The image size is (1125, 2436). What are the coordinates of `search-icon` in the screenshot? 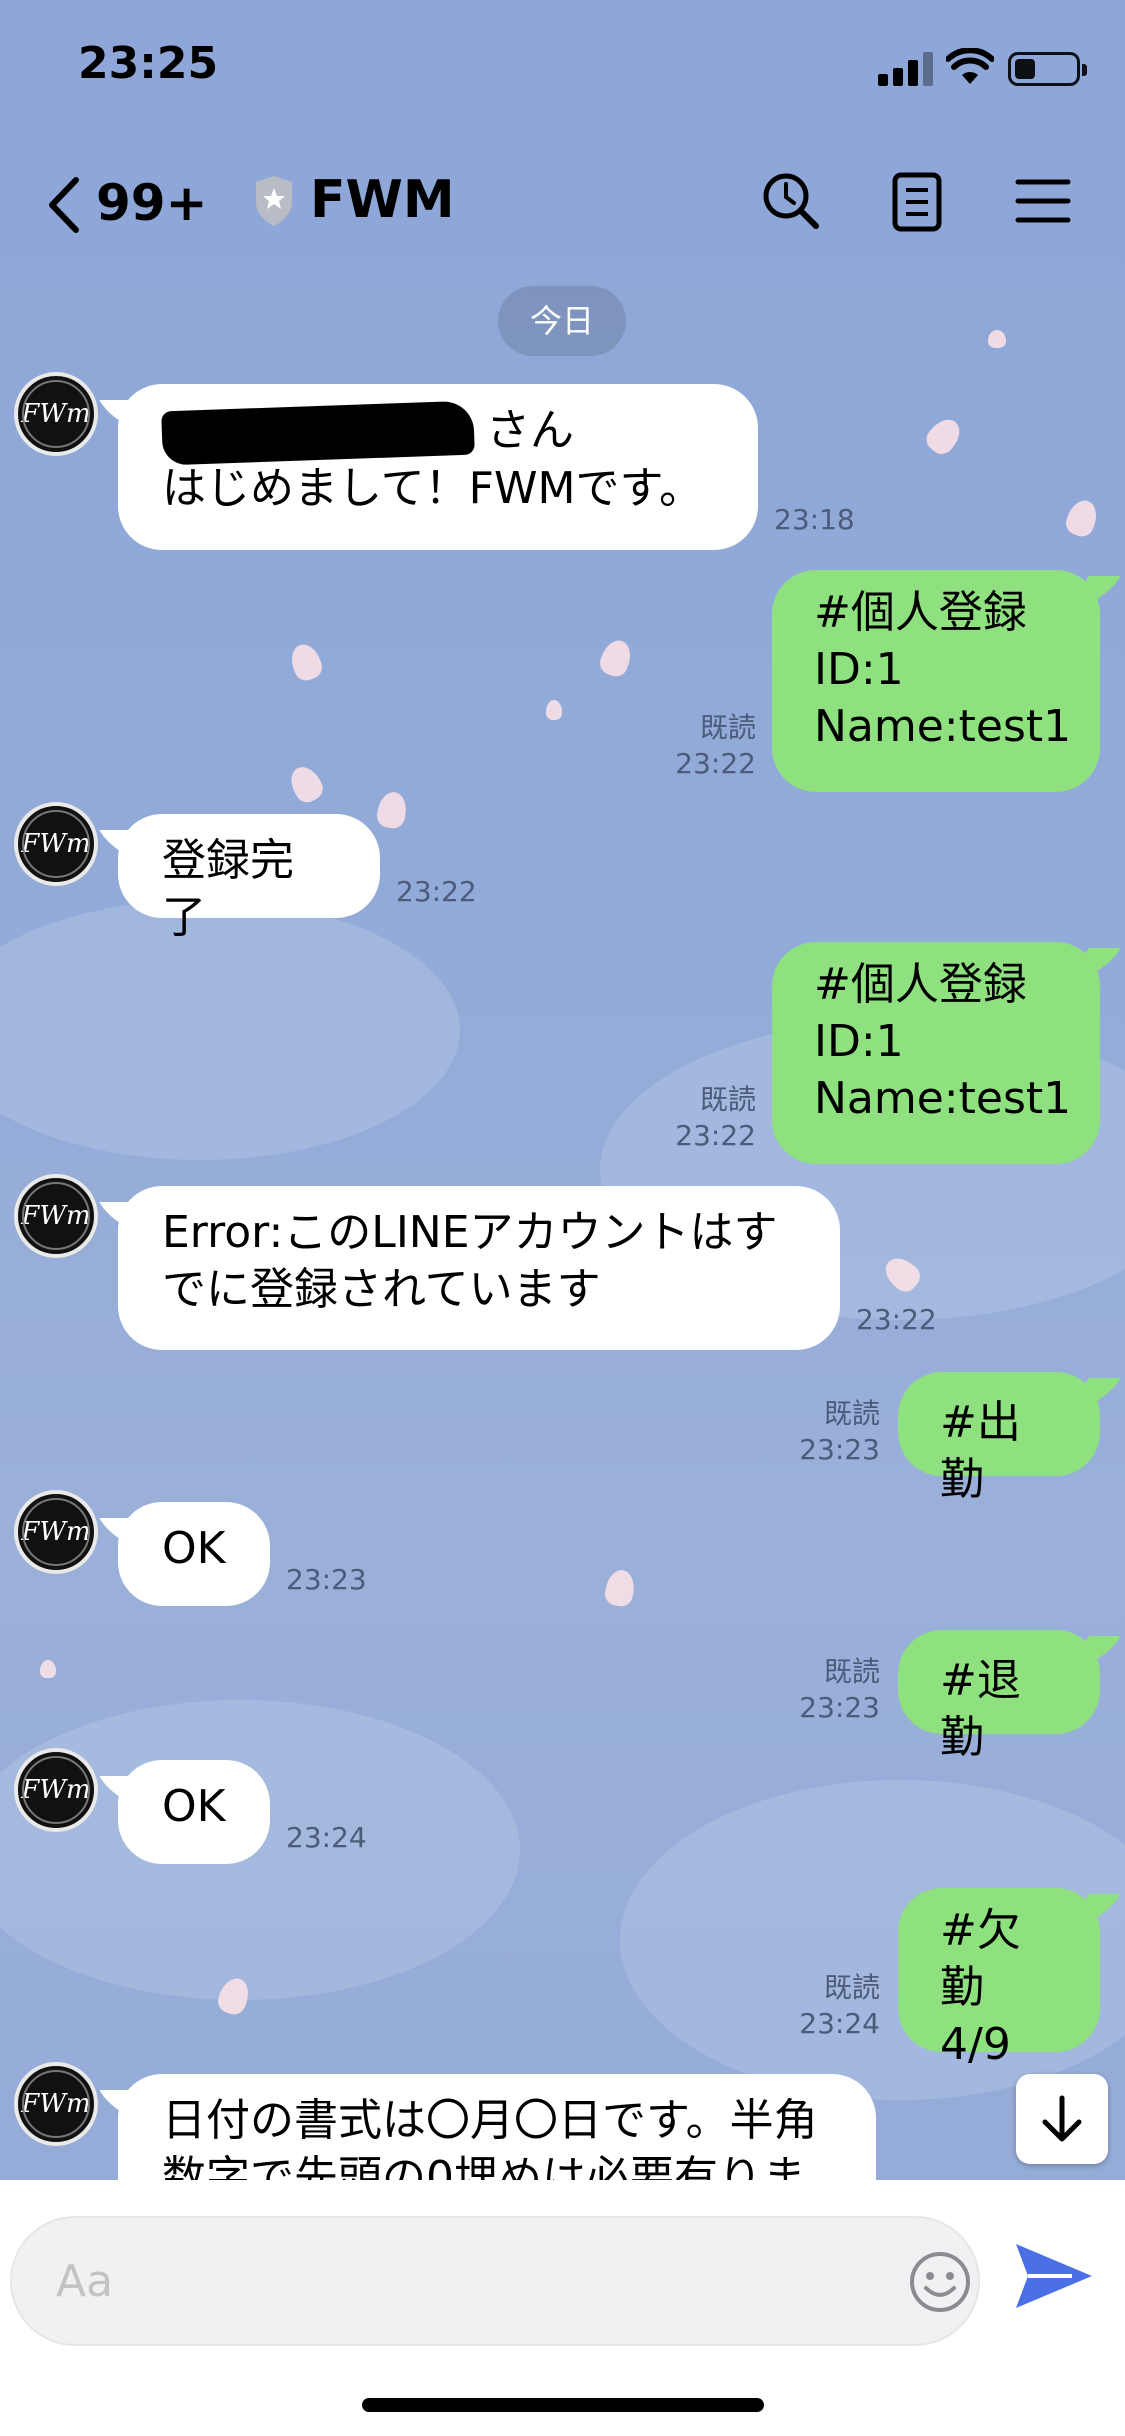 It's located at (791, 201).